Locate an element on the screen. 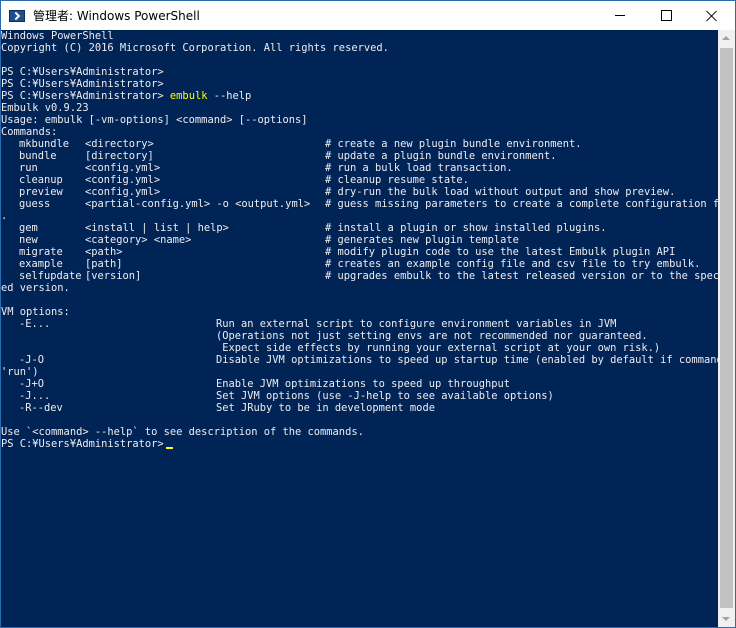 The width and height of the screenshot is (736, 628). title-bar: 管理者: Windows PowerShell is located at coordinates (368, 15).